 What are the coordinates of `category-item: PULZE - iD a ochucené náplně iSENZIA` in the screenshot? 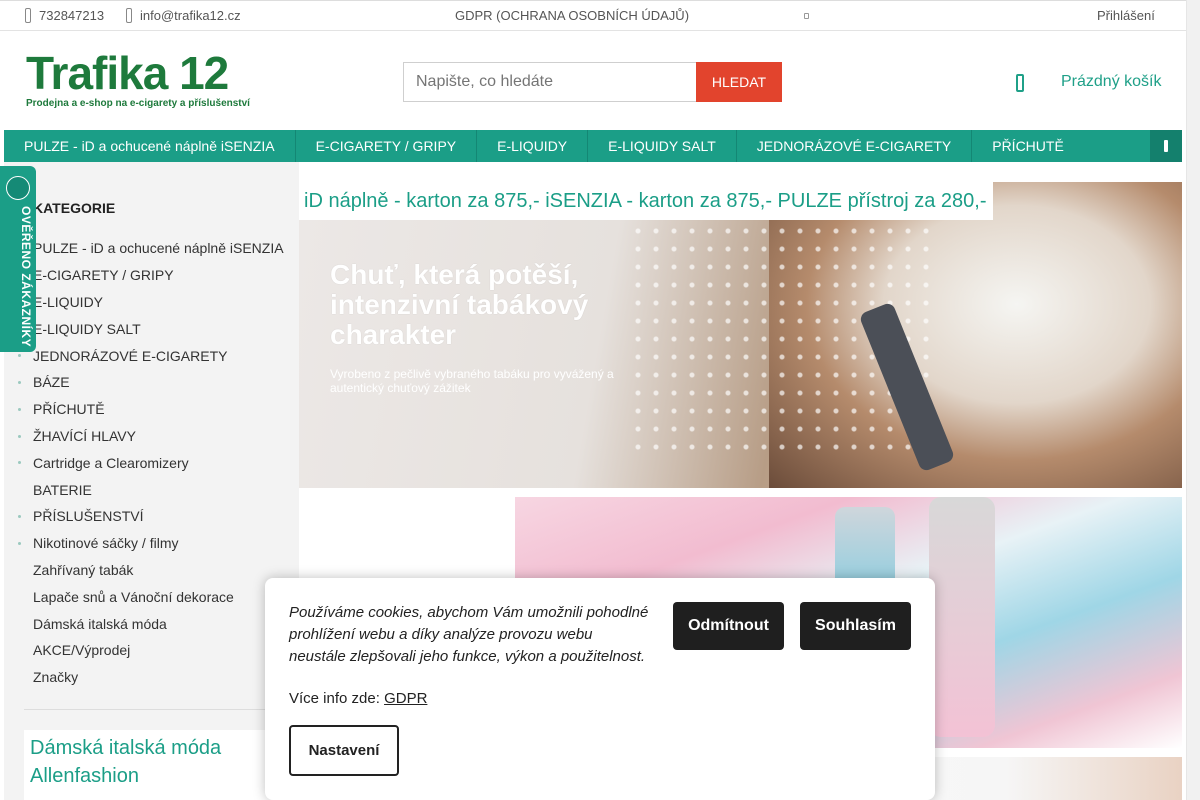 It's located at (151, 248).